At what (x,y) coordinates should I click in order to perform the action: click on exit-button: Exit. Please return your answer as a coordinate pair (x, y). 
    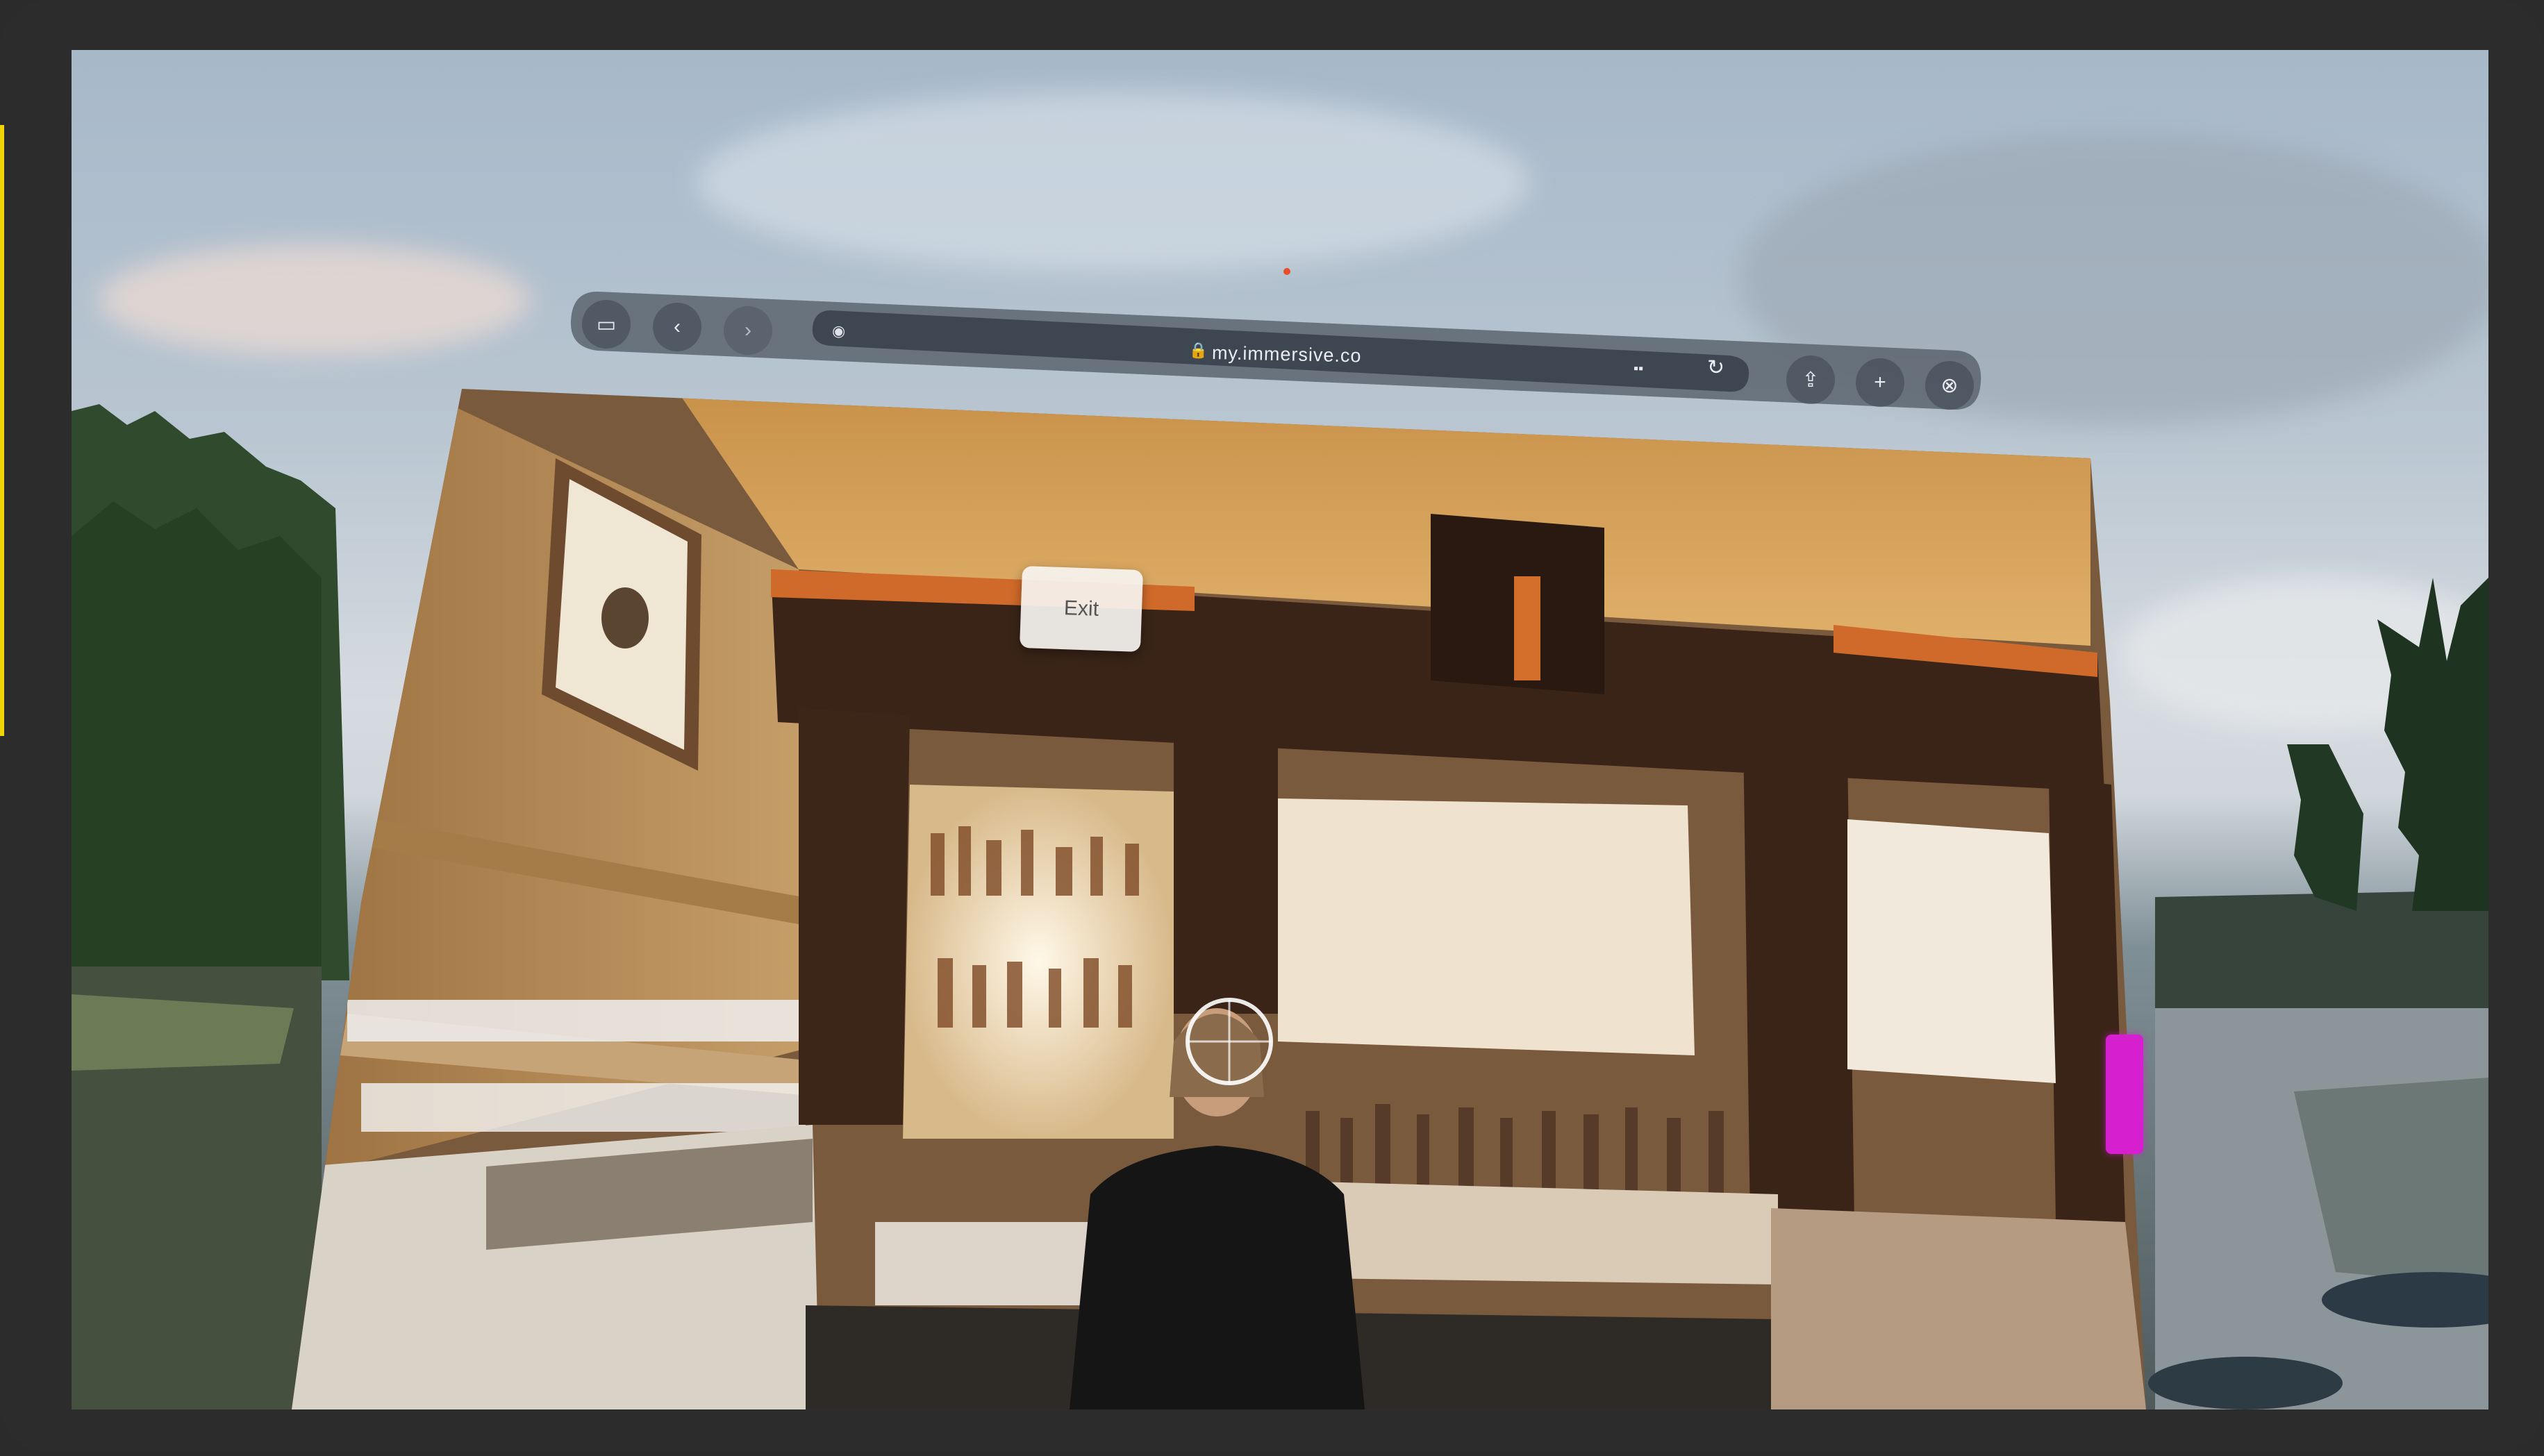
    Looking at the image, I should click on (1081, 609).